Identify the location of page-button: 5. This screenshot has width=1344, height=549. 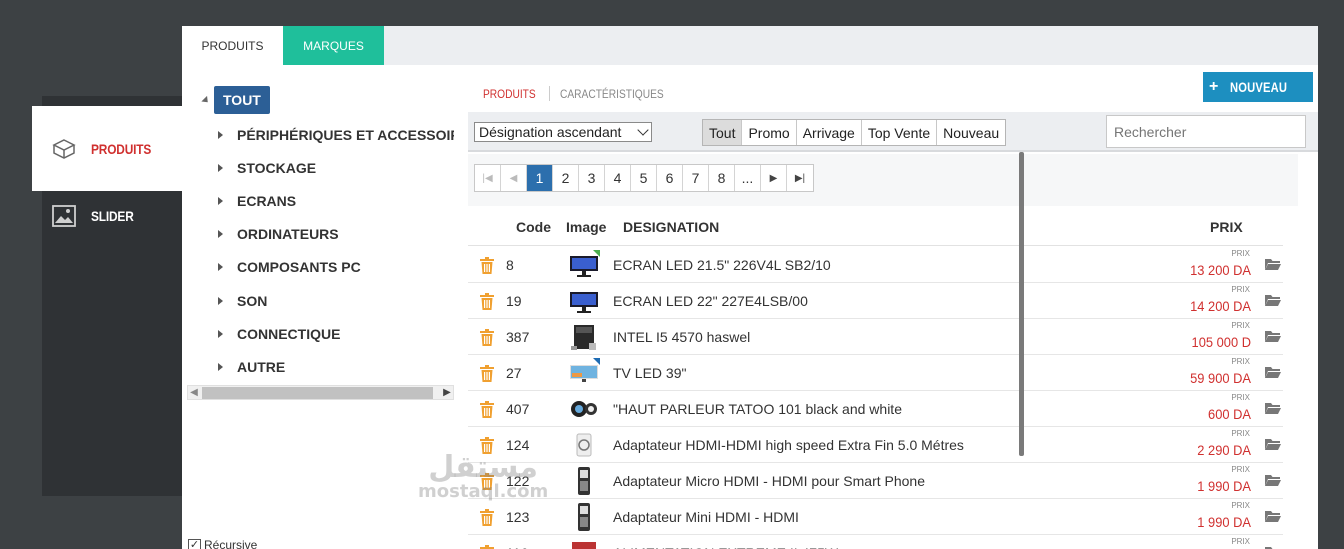
(644, 178).